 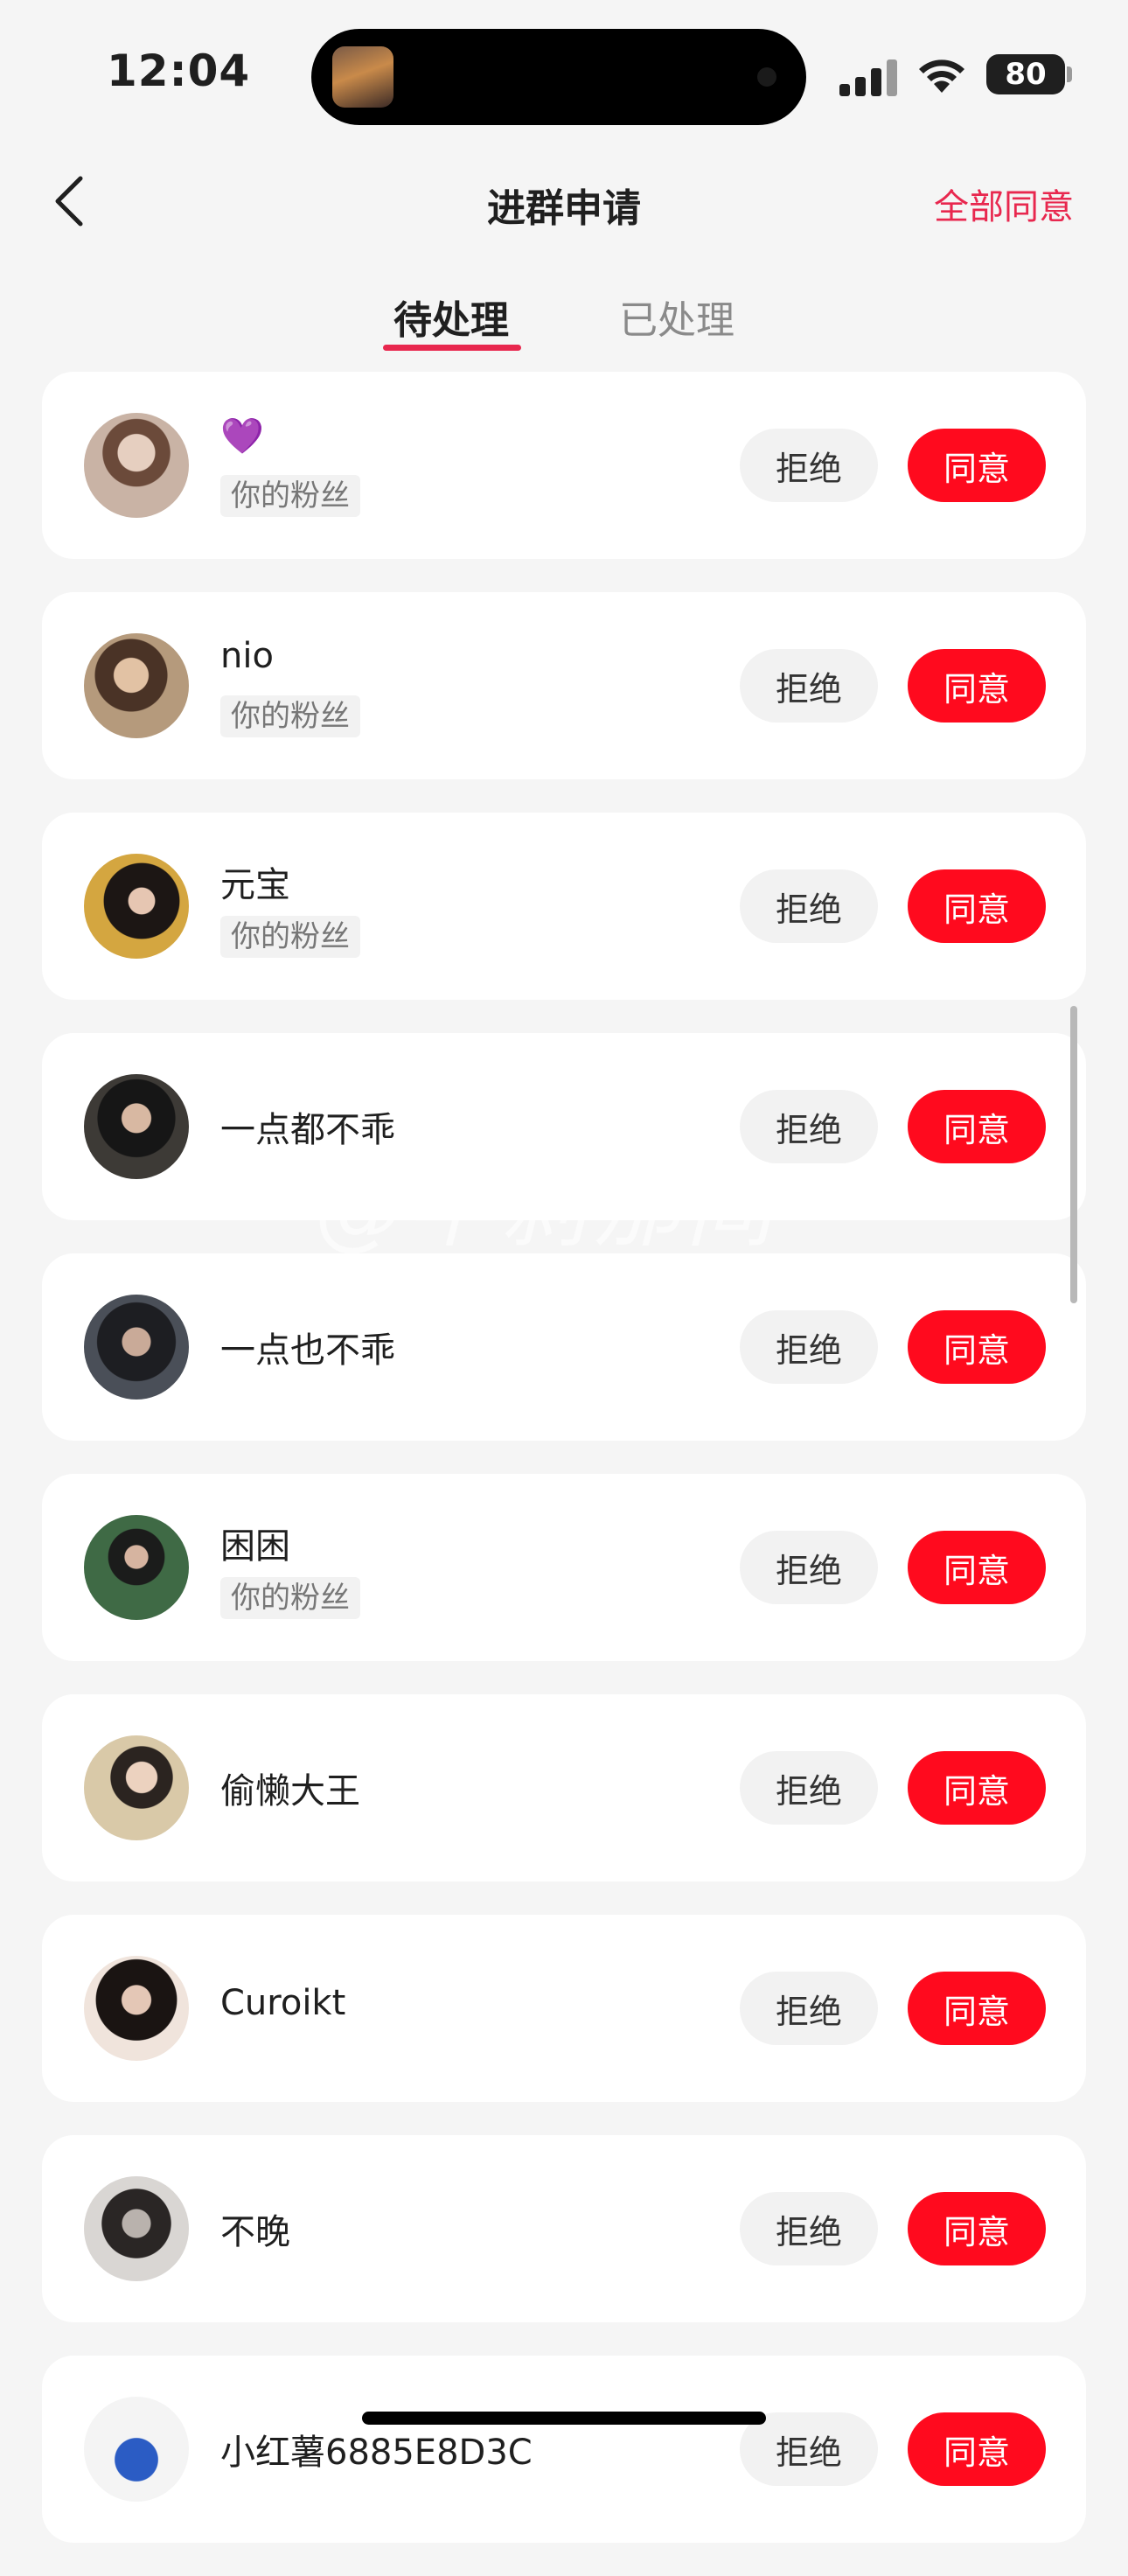 What do you see at coordinates (564, 1347) in the screenshot?
I see `request-card: 一点也不乖 拒绝 同意` at bounding box center [564, 1347].